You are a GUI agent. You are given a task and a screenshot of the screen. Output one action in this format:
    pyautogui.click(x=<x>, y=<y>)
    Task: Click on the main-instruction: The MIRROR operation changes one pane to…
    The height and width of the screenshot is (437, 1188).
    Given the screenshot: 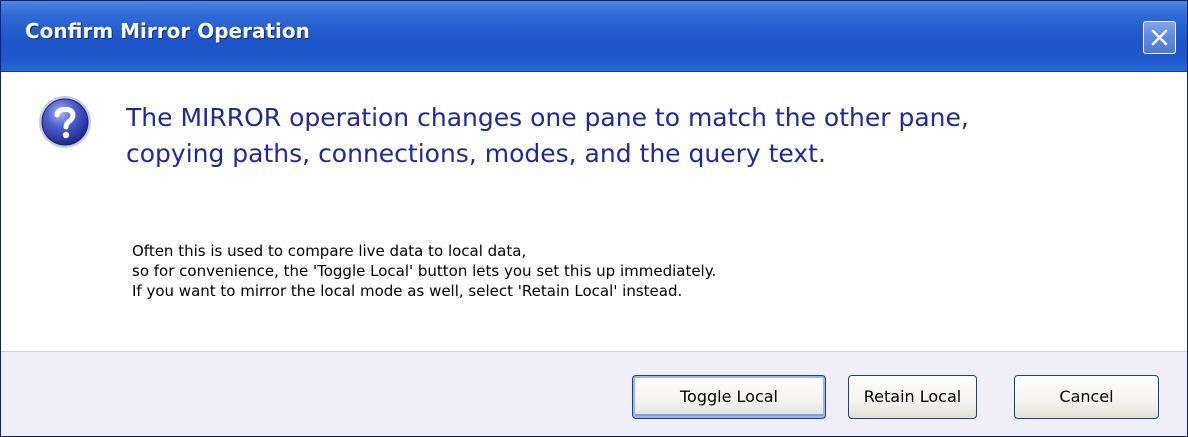 What is the action you would take?
    pyautogui.click(x=646, y=136)
    